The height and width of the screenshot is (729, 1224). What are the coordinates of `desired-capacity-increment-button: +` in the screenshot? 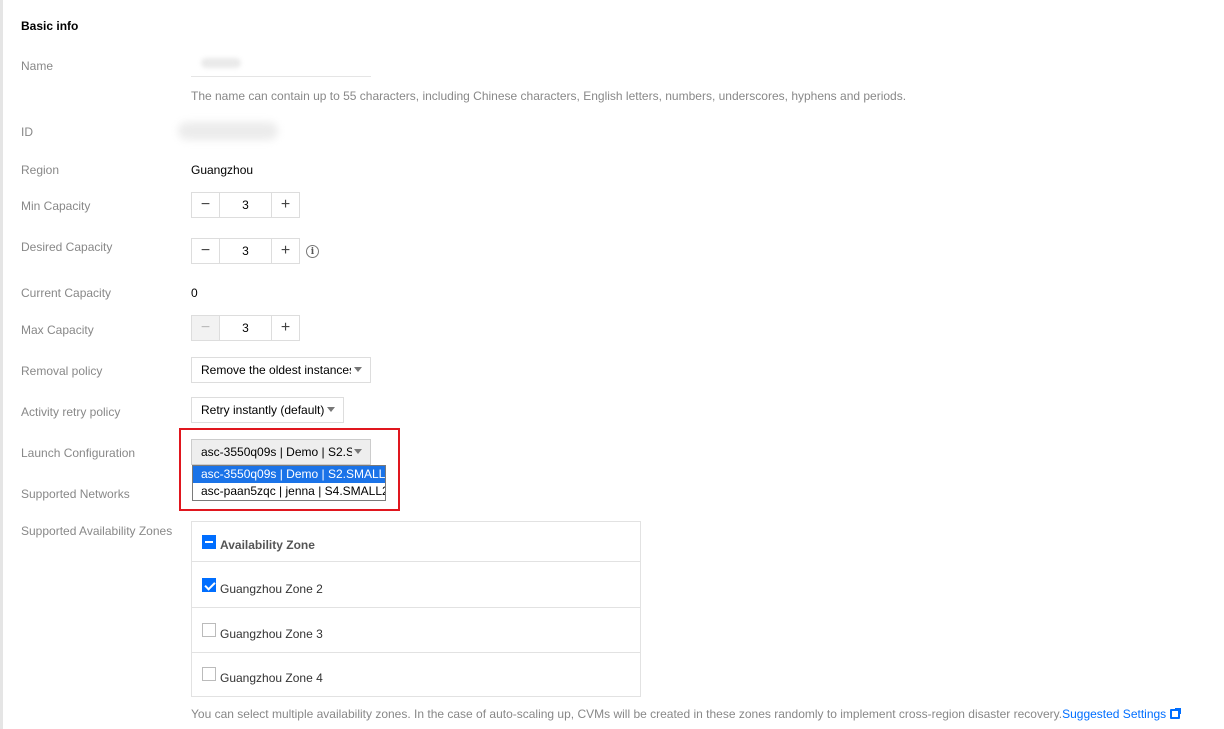 It's located at (285, 251).